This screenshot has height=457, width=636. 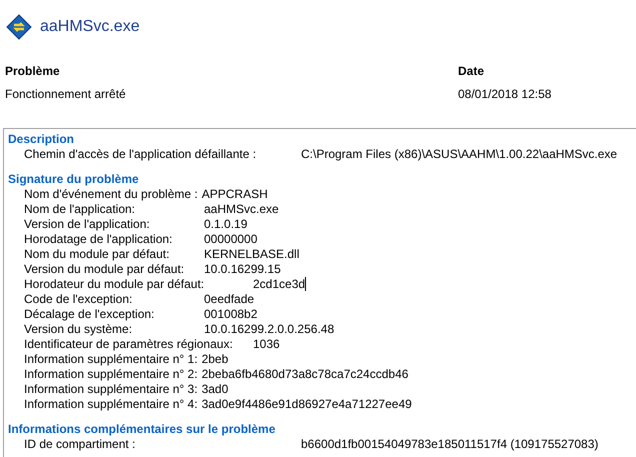 What do you see at coordinates (215, 359) in the screenshot?
I see `field-value: 2beb` at bounding box center [215, 359].